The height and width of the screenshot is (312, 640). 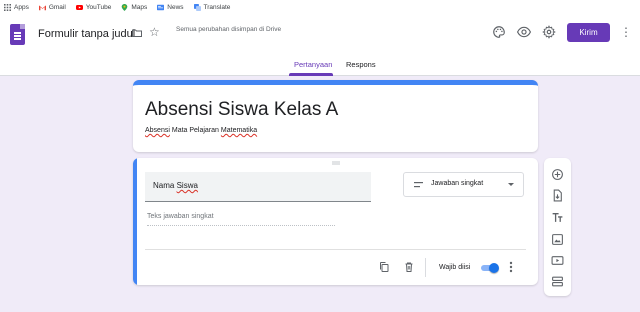 I want to click on form-title: Absensi Siswa Kelas A, so click(x=241, y=110).